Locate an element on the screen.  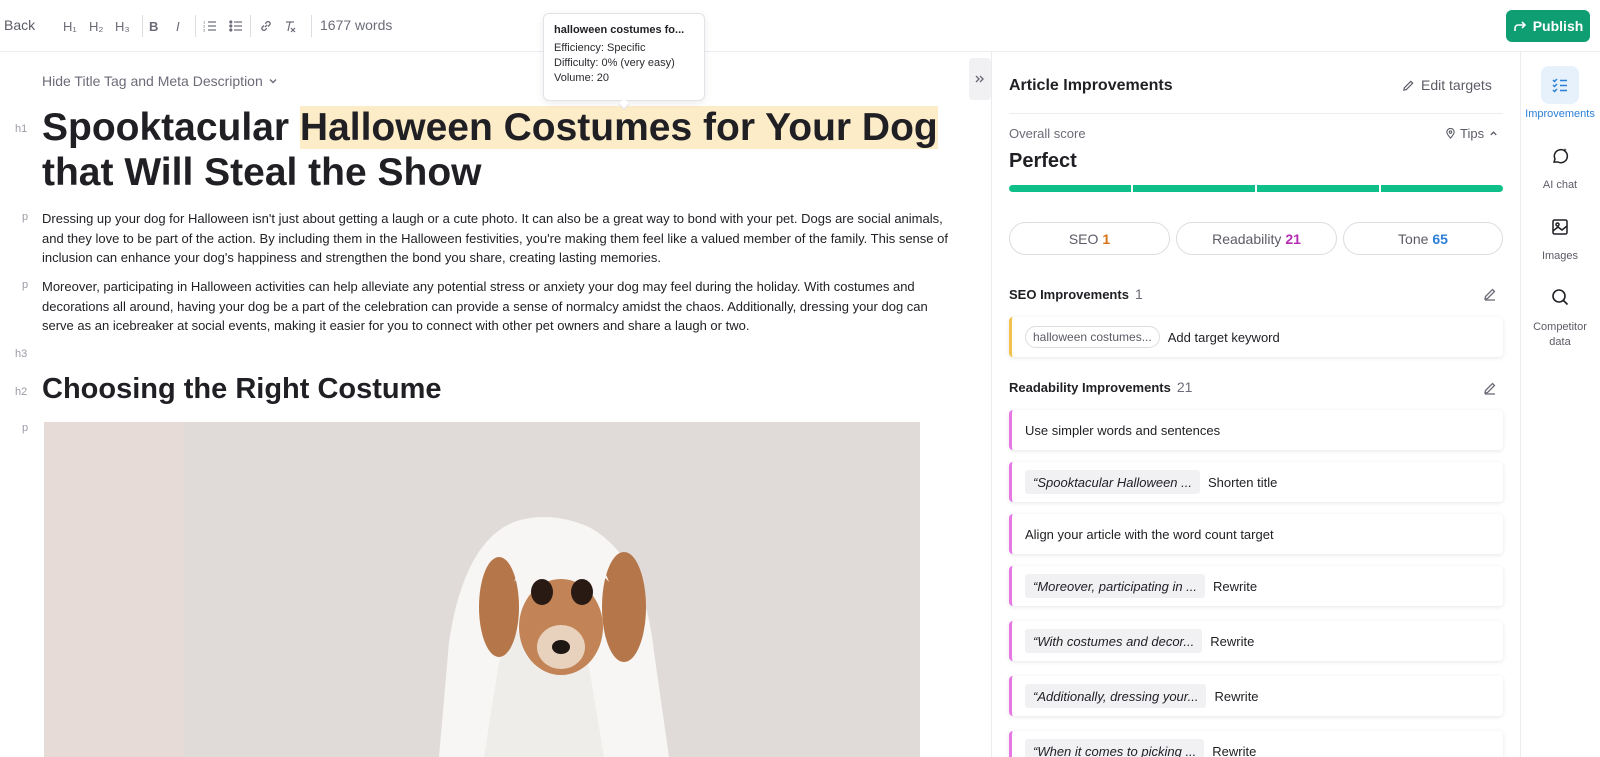
readability-improvement-card: “Moreover, participating in ... Rewrite is located at coordinates (1256, 586).